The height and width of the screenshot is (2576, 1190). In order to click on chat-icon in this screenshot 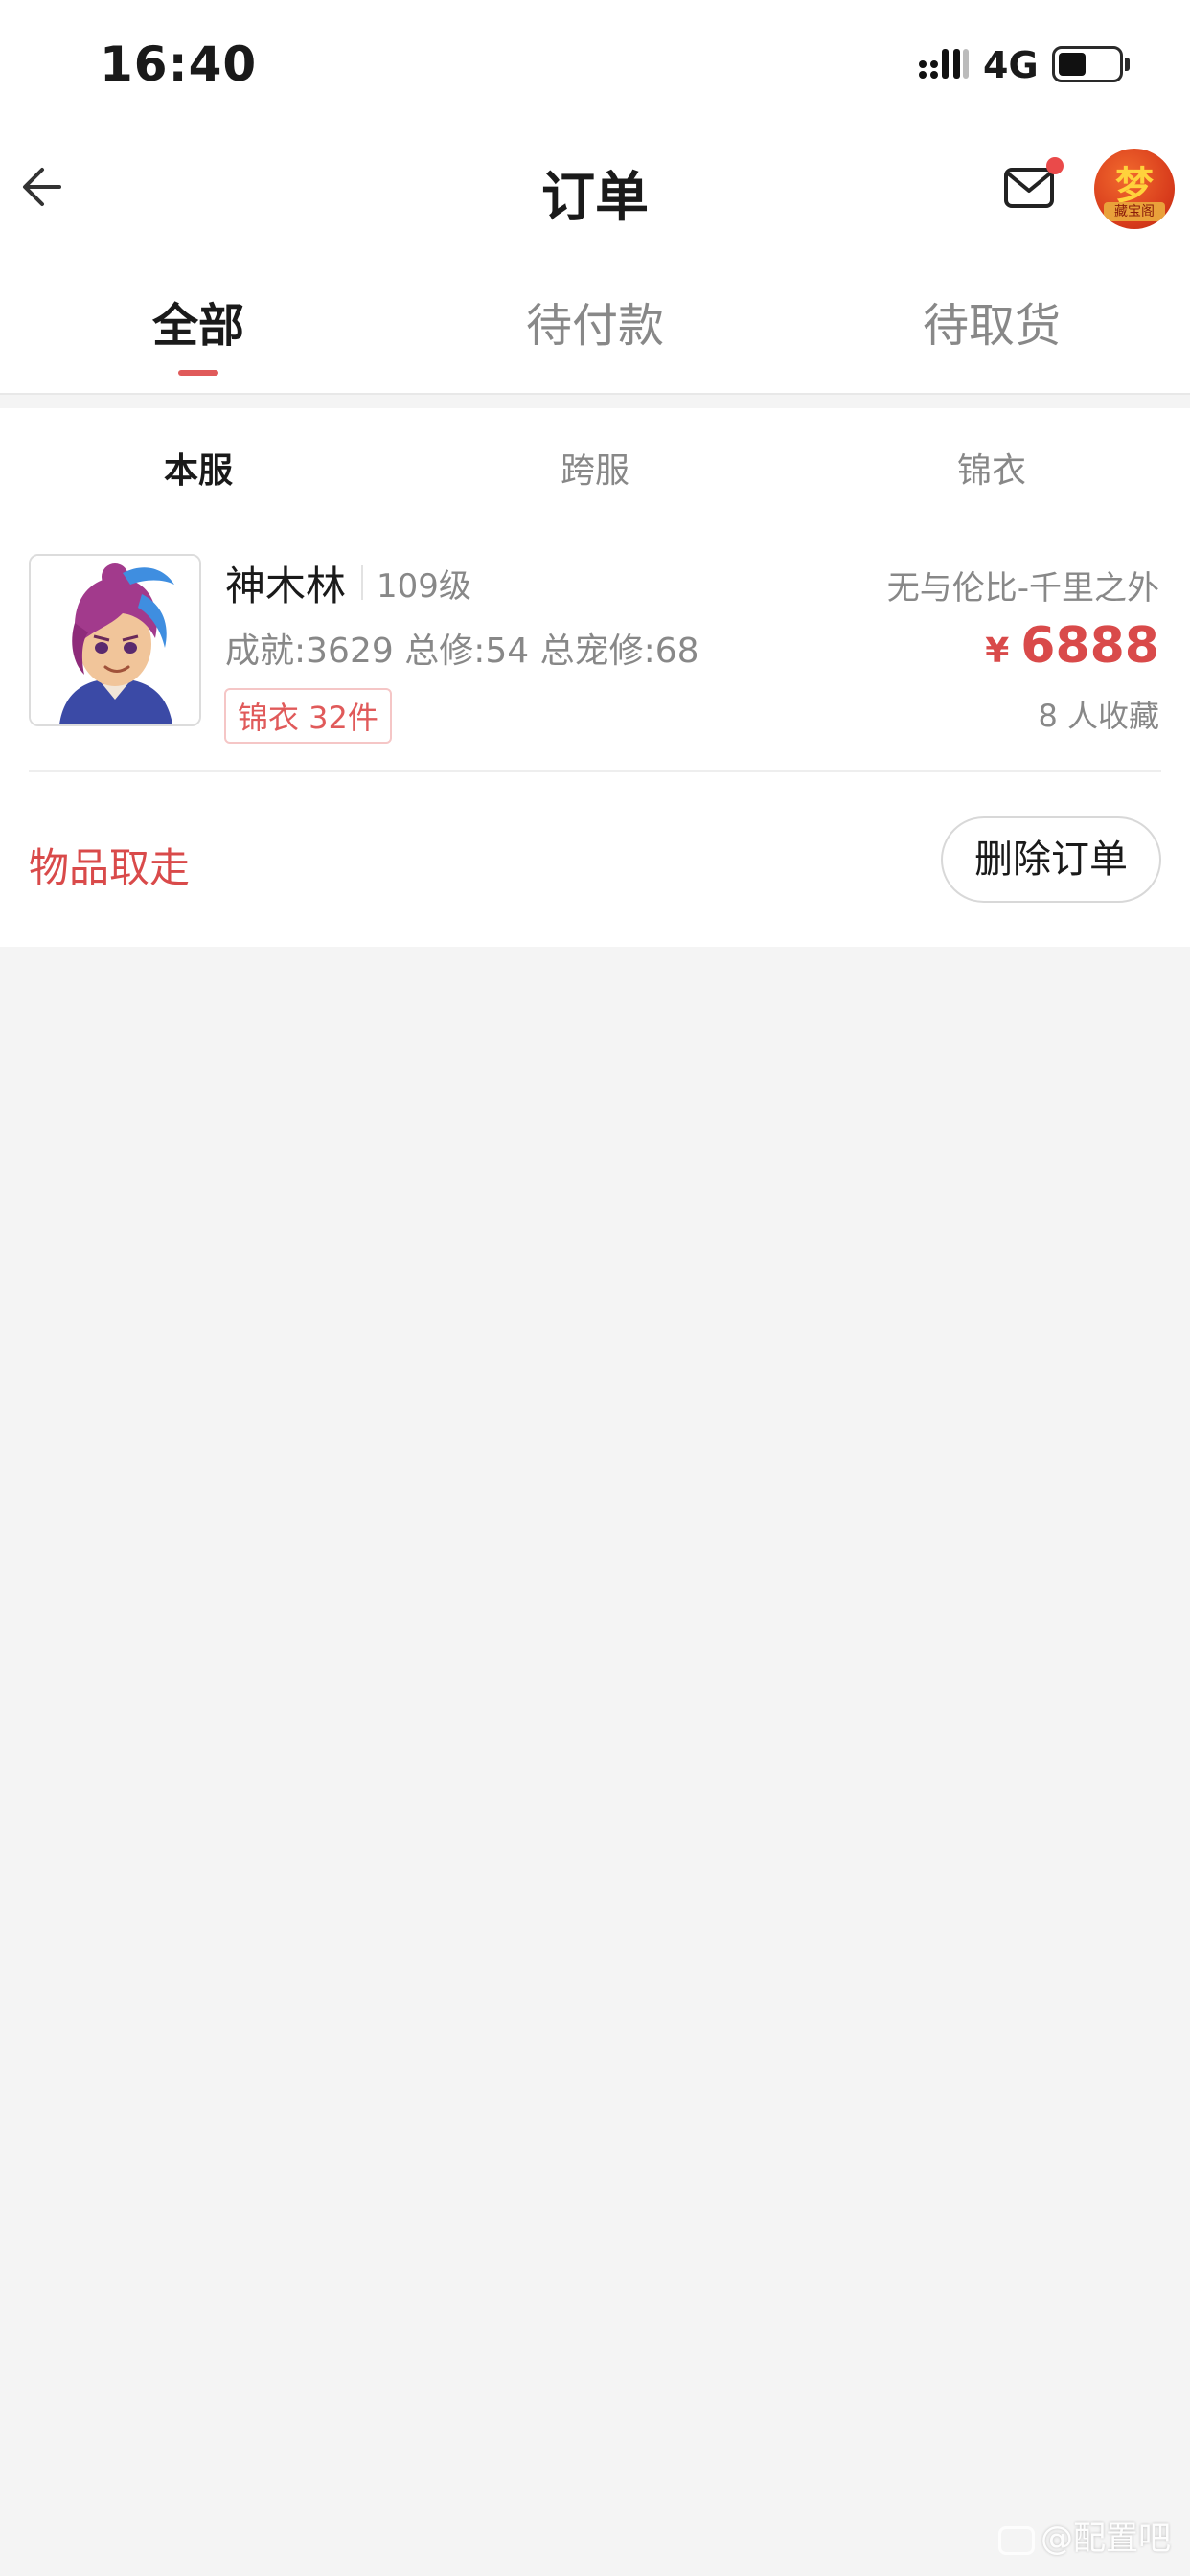, I will do `click(1016, 2540)`.